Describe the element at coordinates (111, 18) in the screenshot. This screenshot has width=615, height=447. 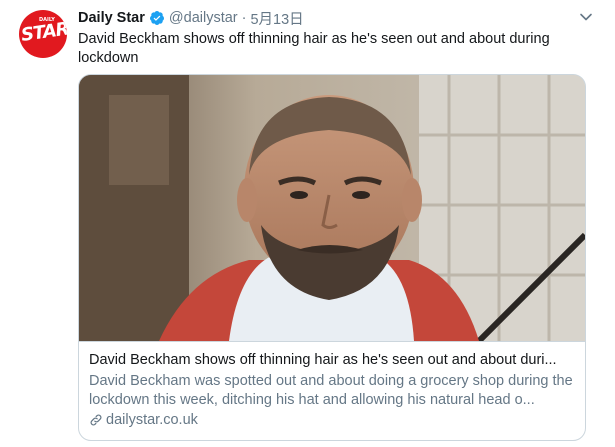
I see `display-name: Daily Star` at that location.